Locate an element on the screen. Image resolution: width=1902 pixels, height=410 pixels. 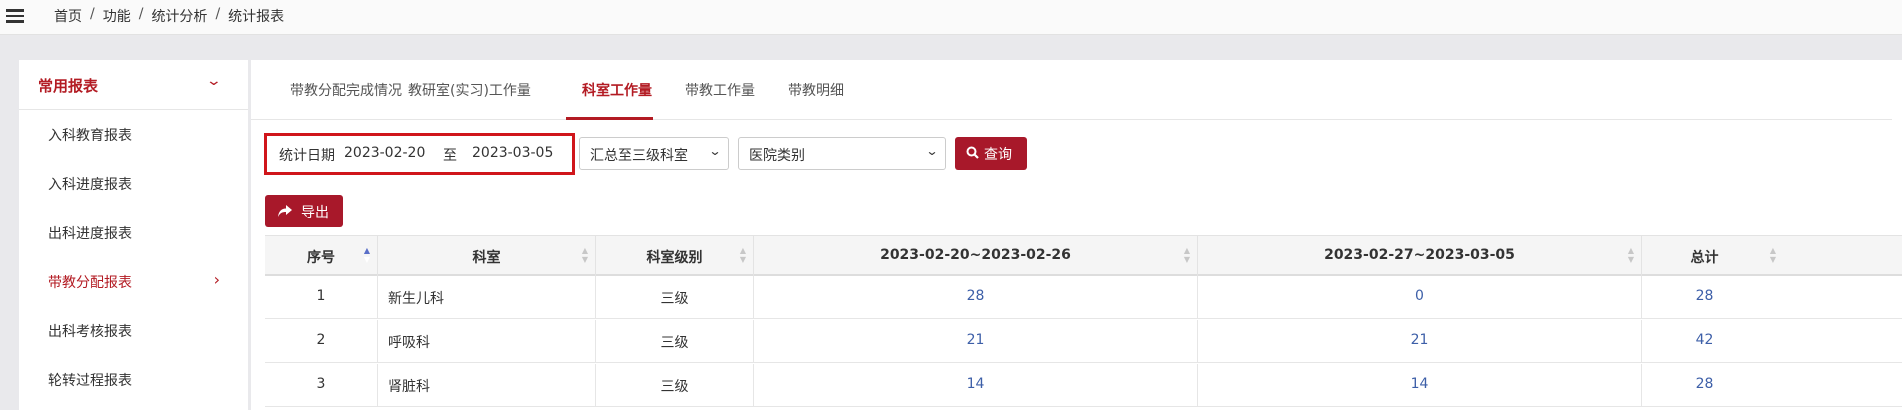
cell-week-2-link: 21 is located at coordinates (1420, 341).